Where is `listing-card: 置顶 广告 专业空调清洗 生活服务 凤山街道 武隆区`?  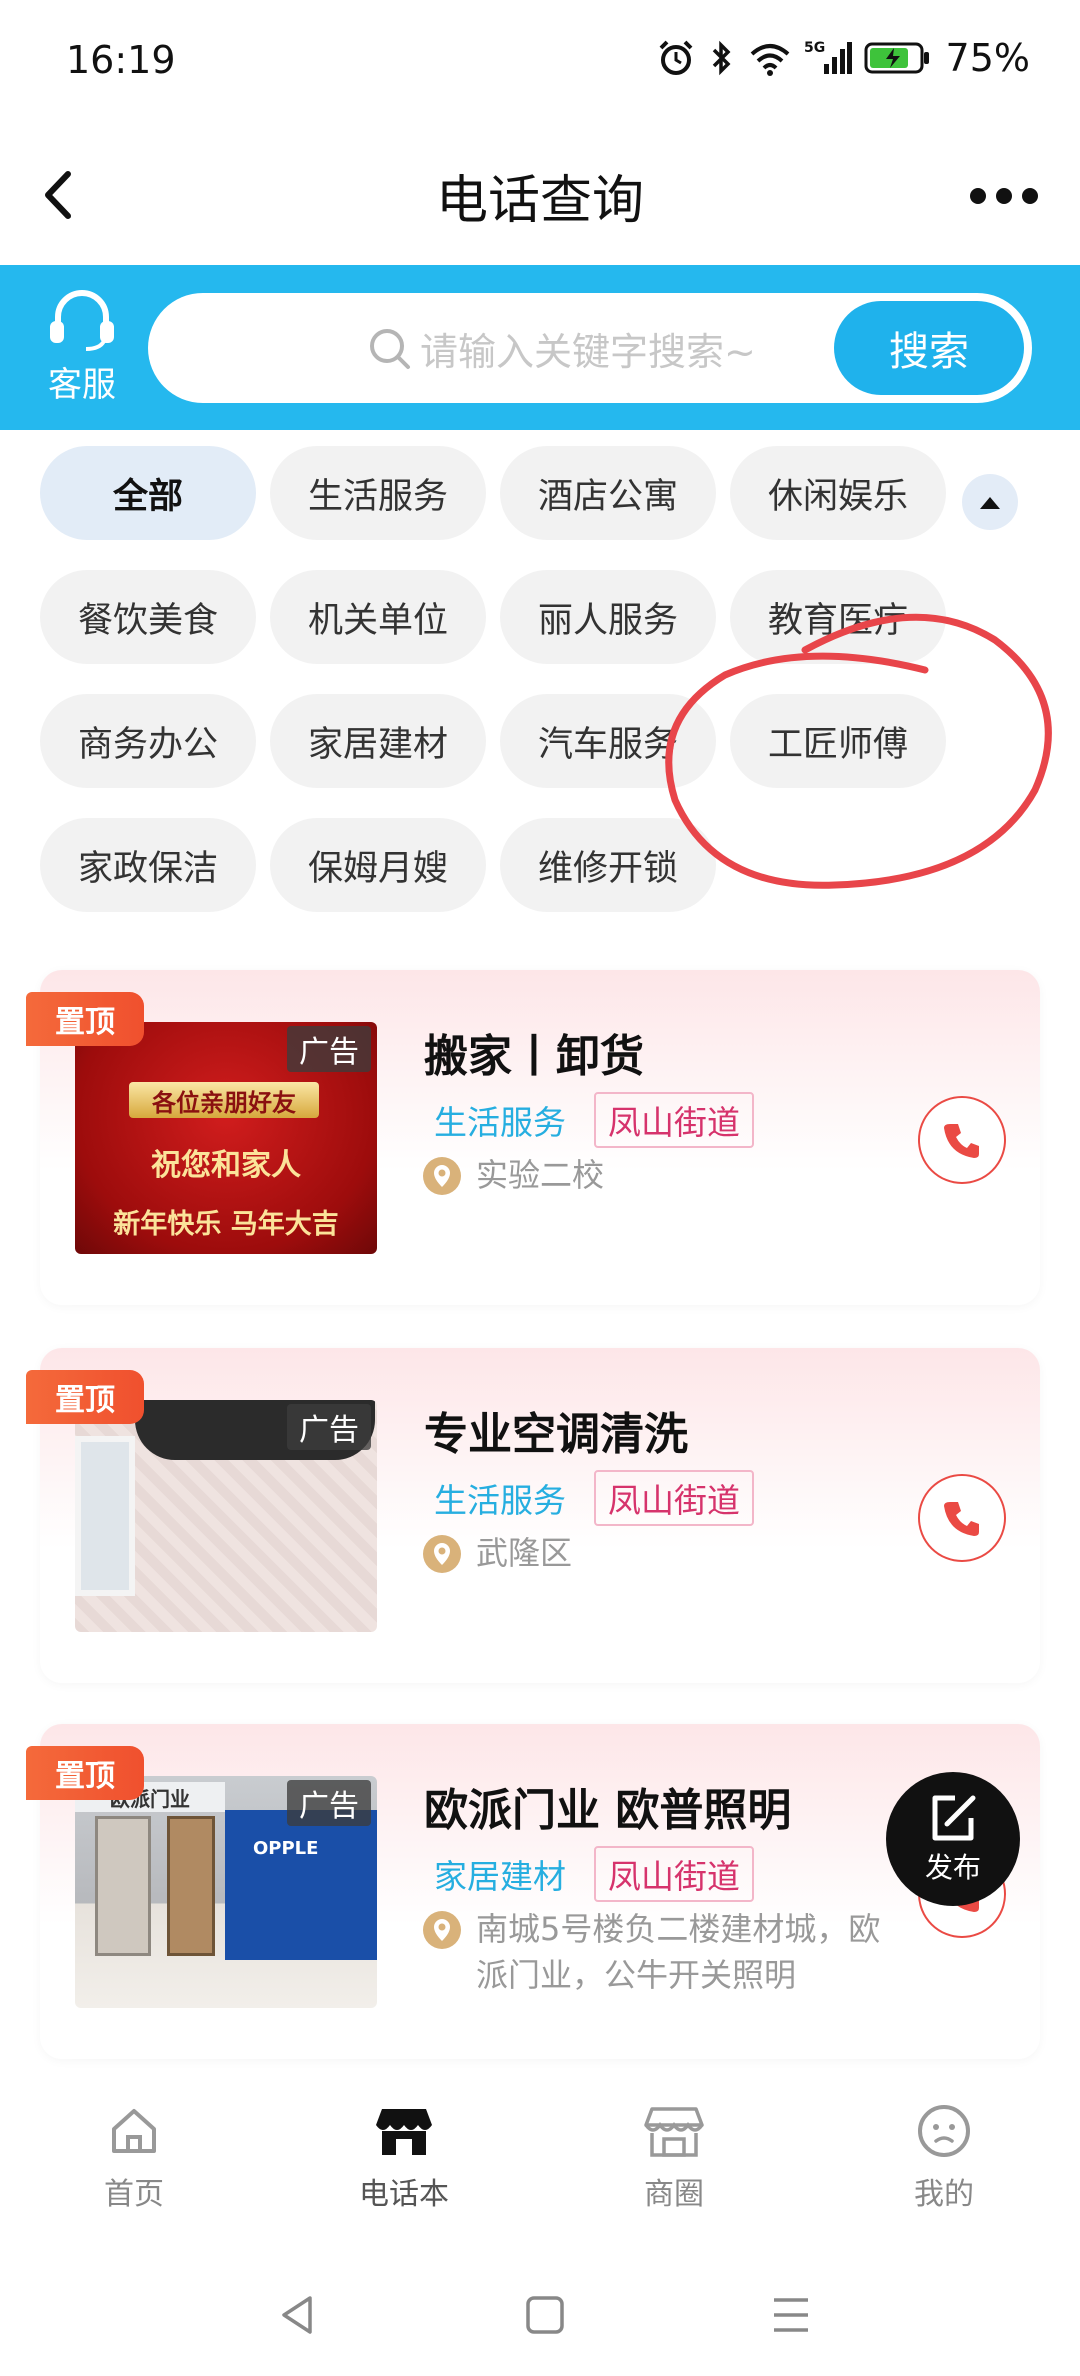
listing-card: 置顶 广告 专业空调清洗 生活服务 凤山街道 武隆区 is located at coordinates (533, 1515).